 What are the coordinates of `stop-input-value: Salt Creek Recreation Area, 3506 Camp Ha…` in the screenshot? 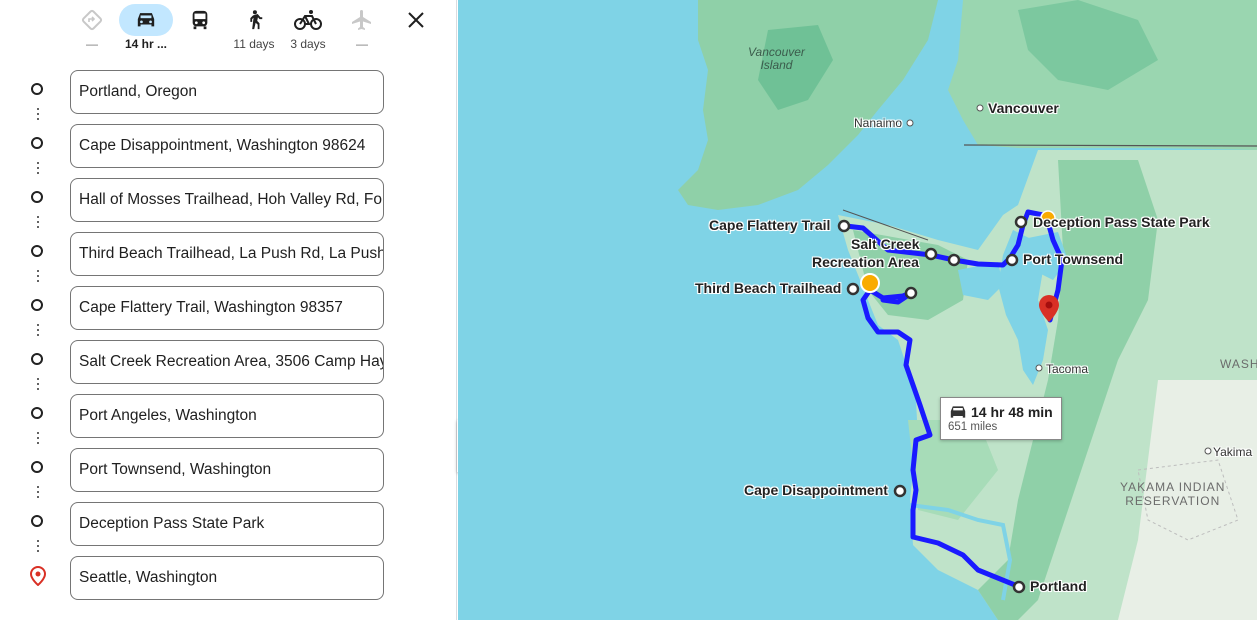 It's located at (231, 361).